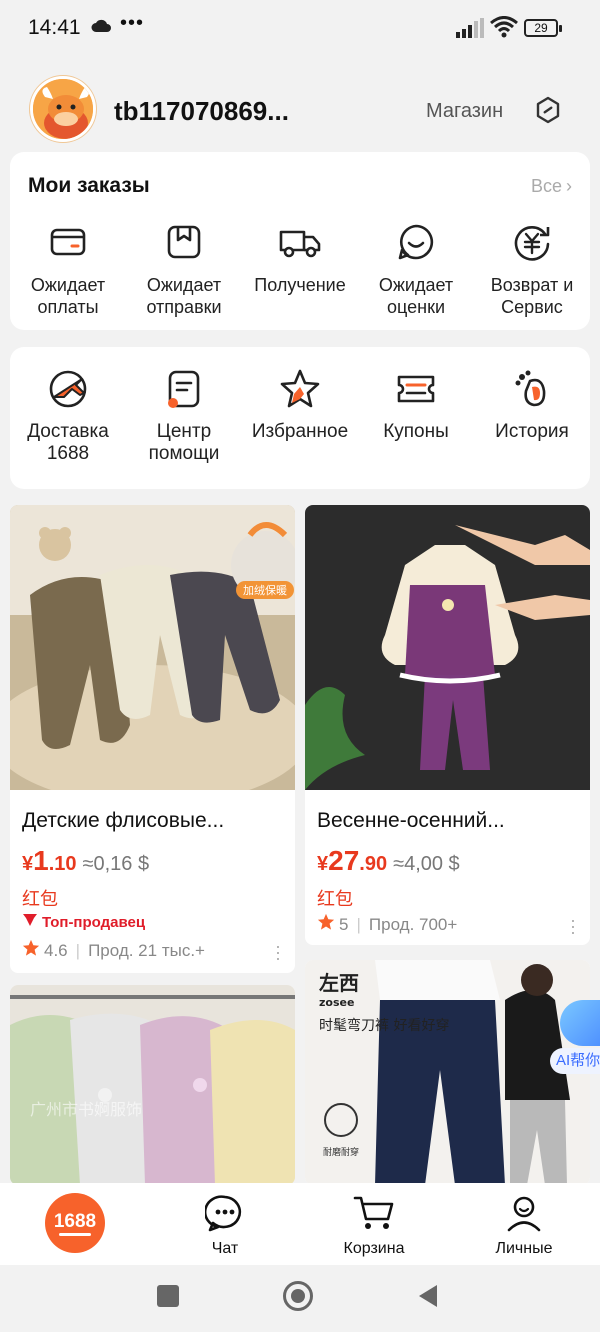 This screenshot has height=1332, width=600. What do you see at coordinates (532, 431) in the screenshot?
I see `service-label: История` at bounding box center [532, 431].